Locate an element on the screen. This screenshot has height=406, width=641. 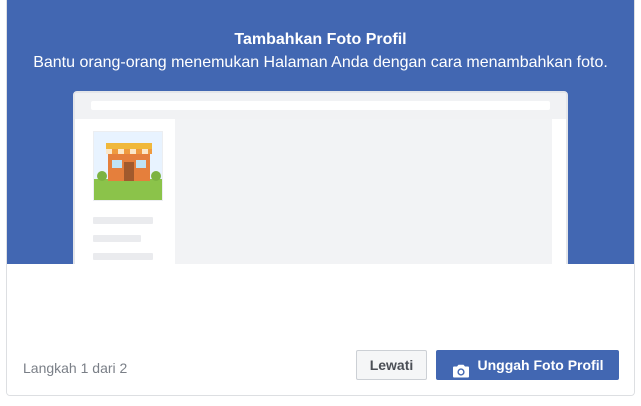
step-indicator: Langkah 1 dari 2 is located at coordinates (75, 368).